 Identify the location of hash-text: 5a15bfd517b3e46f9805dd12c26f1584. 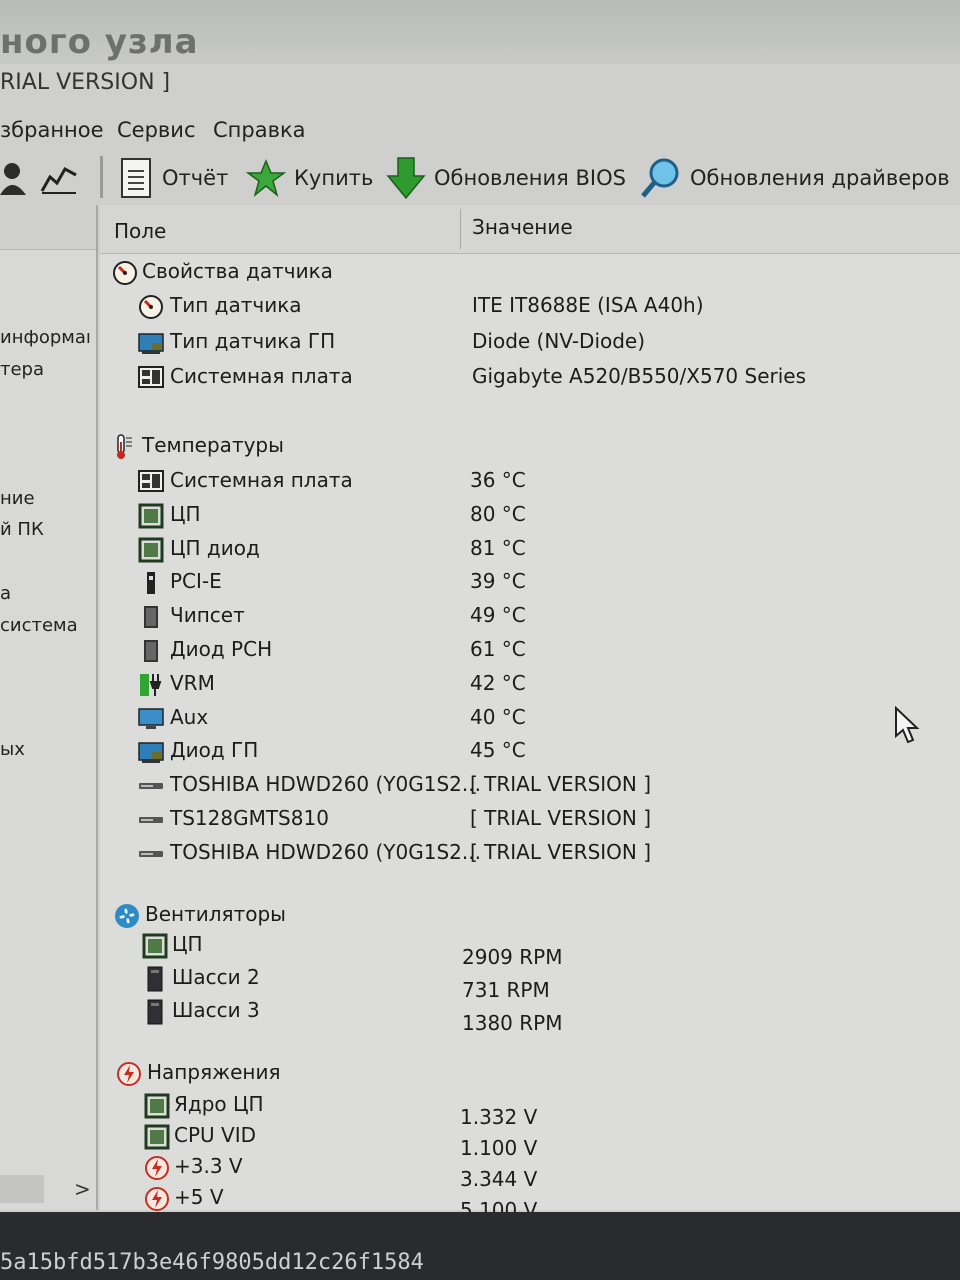
(212, 1262).